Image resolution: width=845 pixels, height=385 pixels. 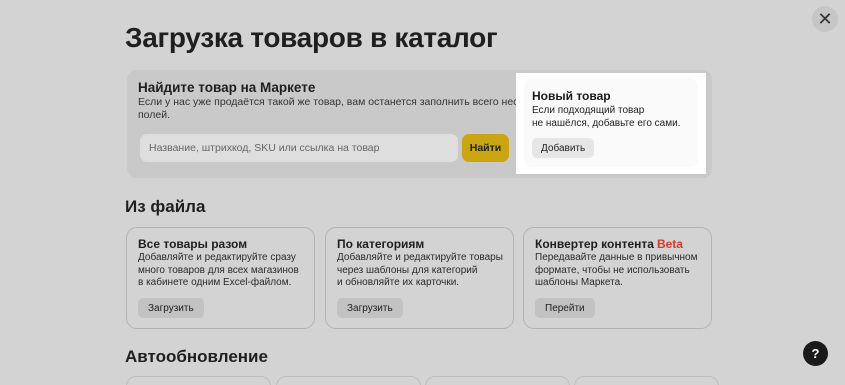 What do you see at coordinates (299, 148) in the screenshot?
I see `search-input` at bounding box center [299, 148].